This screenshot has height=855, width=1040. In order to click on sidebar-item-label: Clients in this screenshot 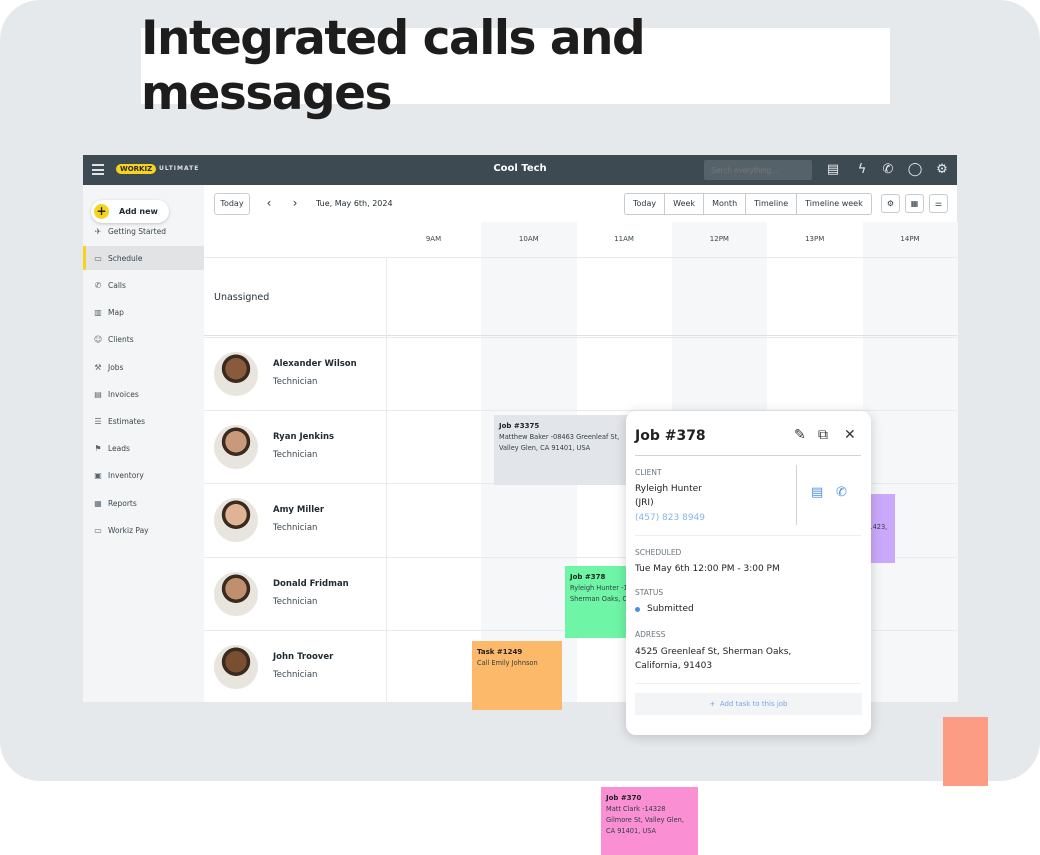, I will do `click(121, 340)`.